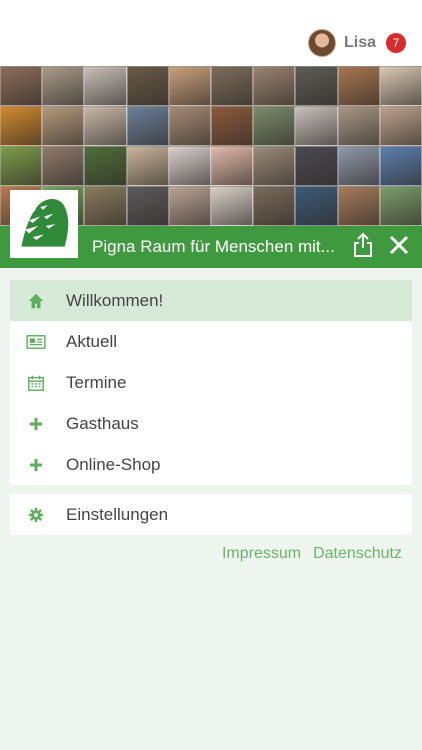  What do you see at coordinates (92, 341) in the screenshot?
I see `menu-item-label: Aktuell` at bounding box center [92, 341].